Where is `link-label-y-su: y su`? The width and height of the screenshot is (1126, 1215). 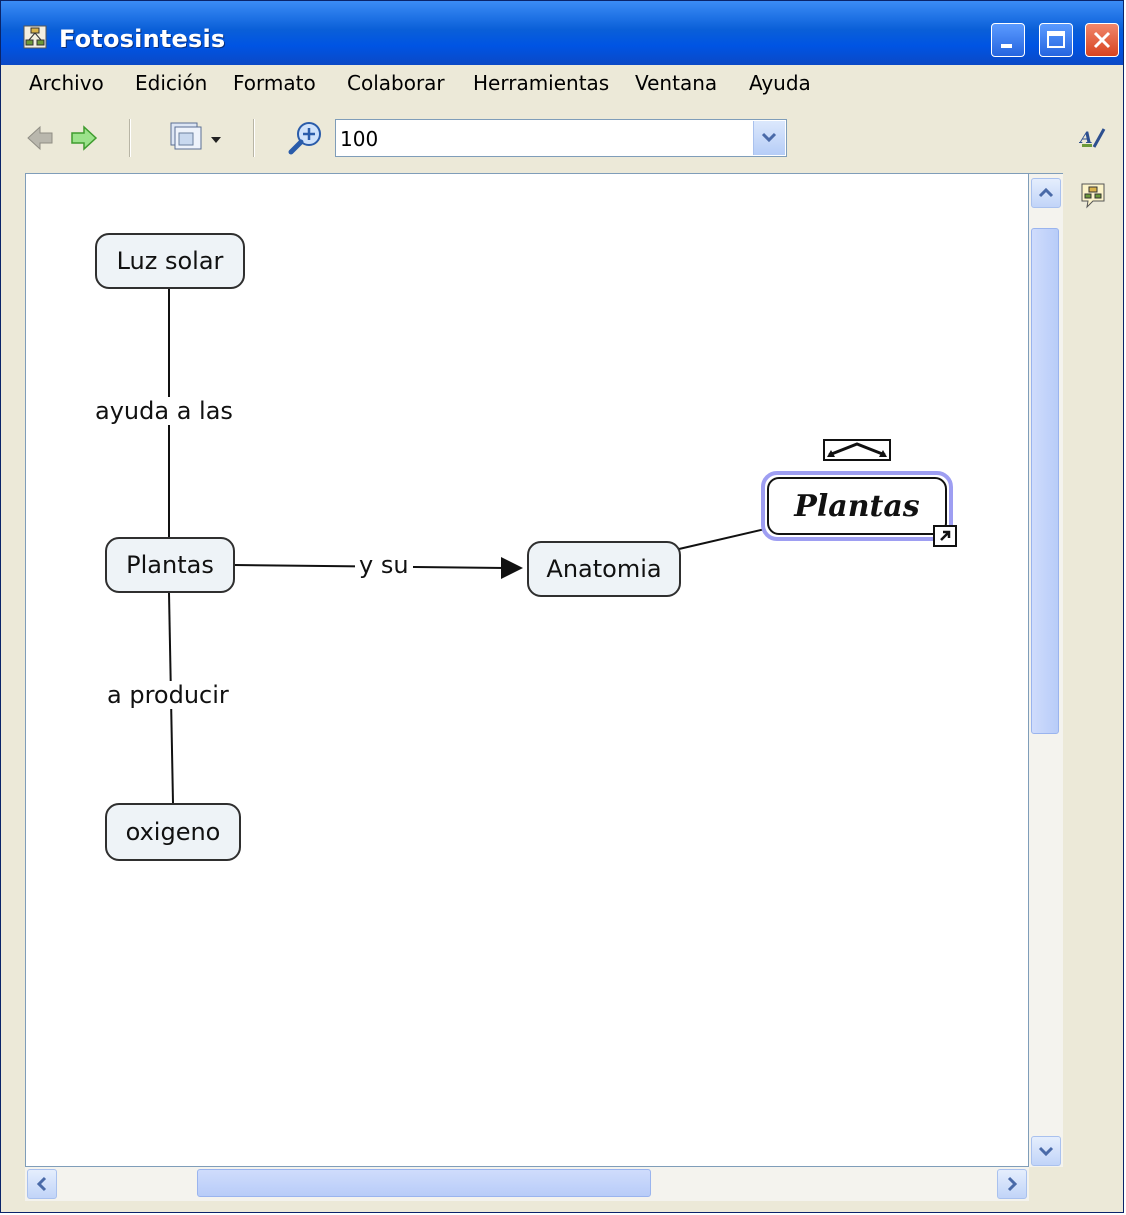
link-label-y-su: y su is located at coordinates (384, 565).